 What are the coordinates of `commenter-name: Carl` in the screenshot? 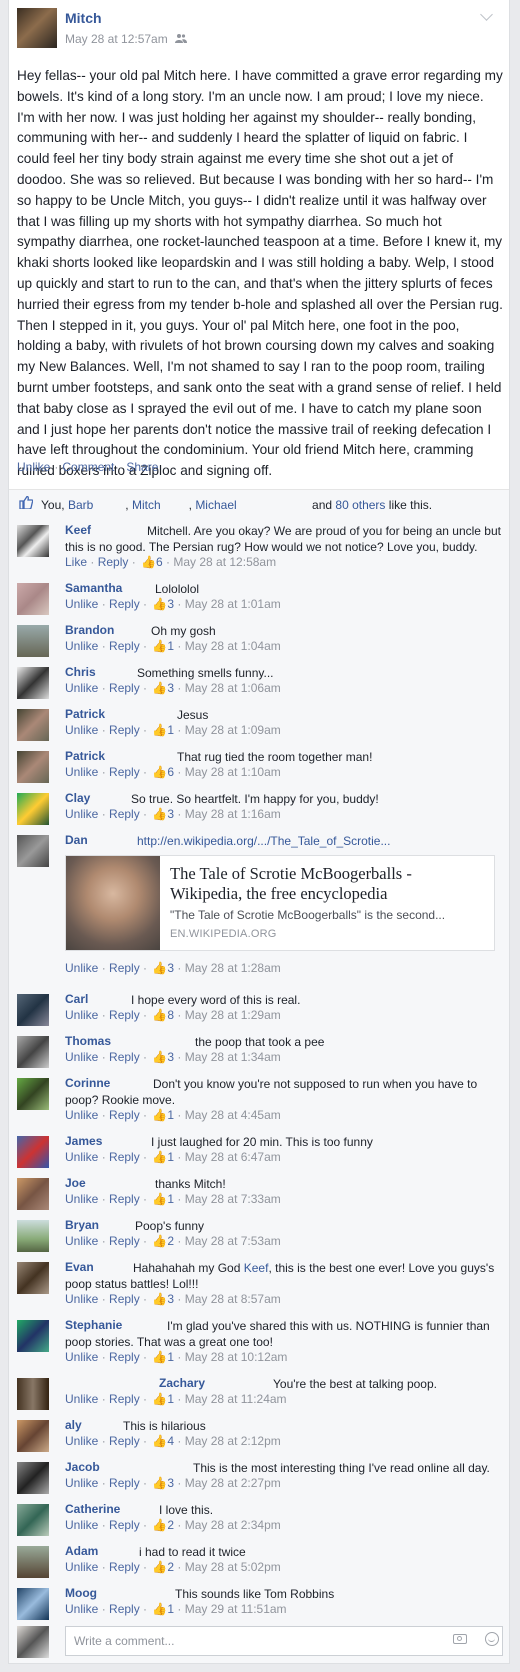 It's located at (76, 999).